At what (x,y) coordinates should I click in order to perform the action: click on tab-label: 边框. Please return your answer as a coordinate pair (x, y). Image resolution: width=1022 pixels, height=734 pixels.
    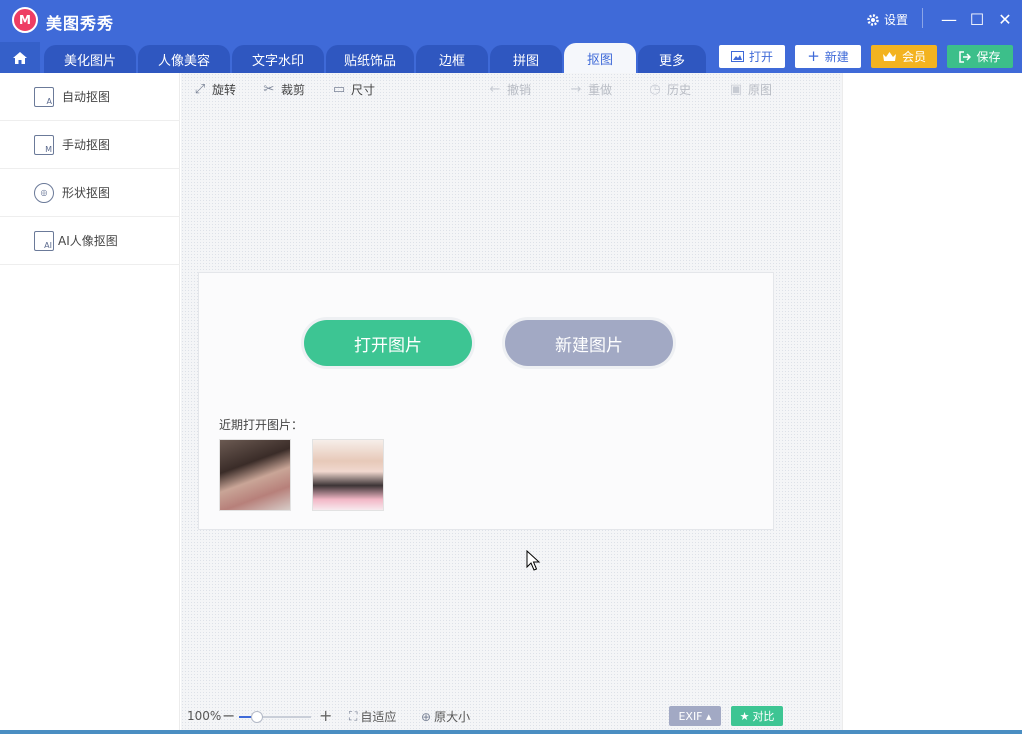
    Looking at the image, I should click on (451, 61).